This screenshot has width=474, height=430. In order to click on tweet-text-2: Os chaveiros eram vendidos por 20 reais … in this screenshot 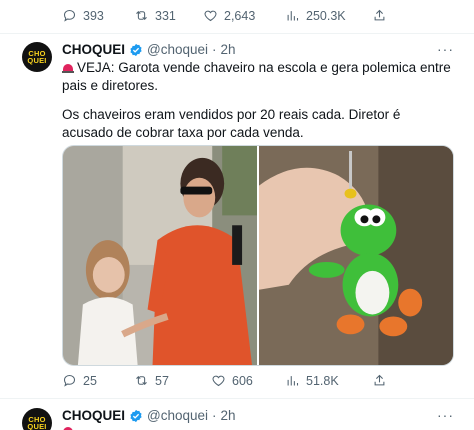, I will do `click(231, 123)`.